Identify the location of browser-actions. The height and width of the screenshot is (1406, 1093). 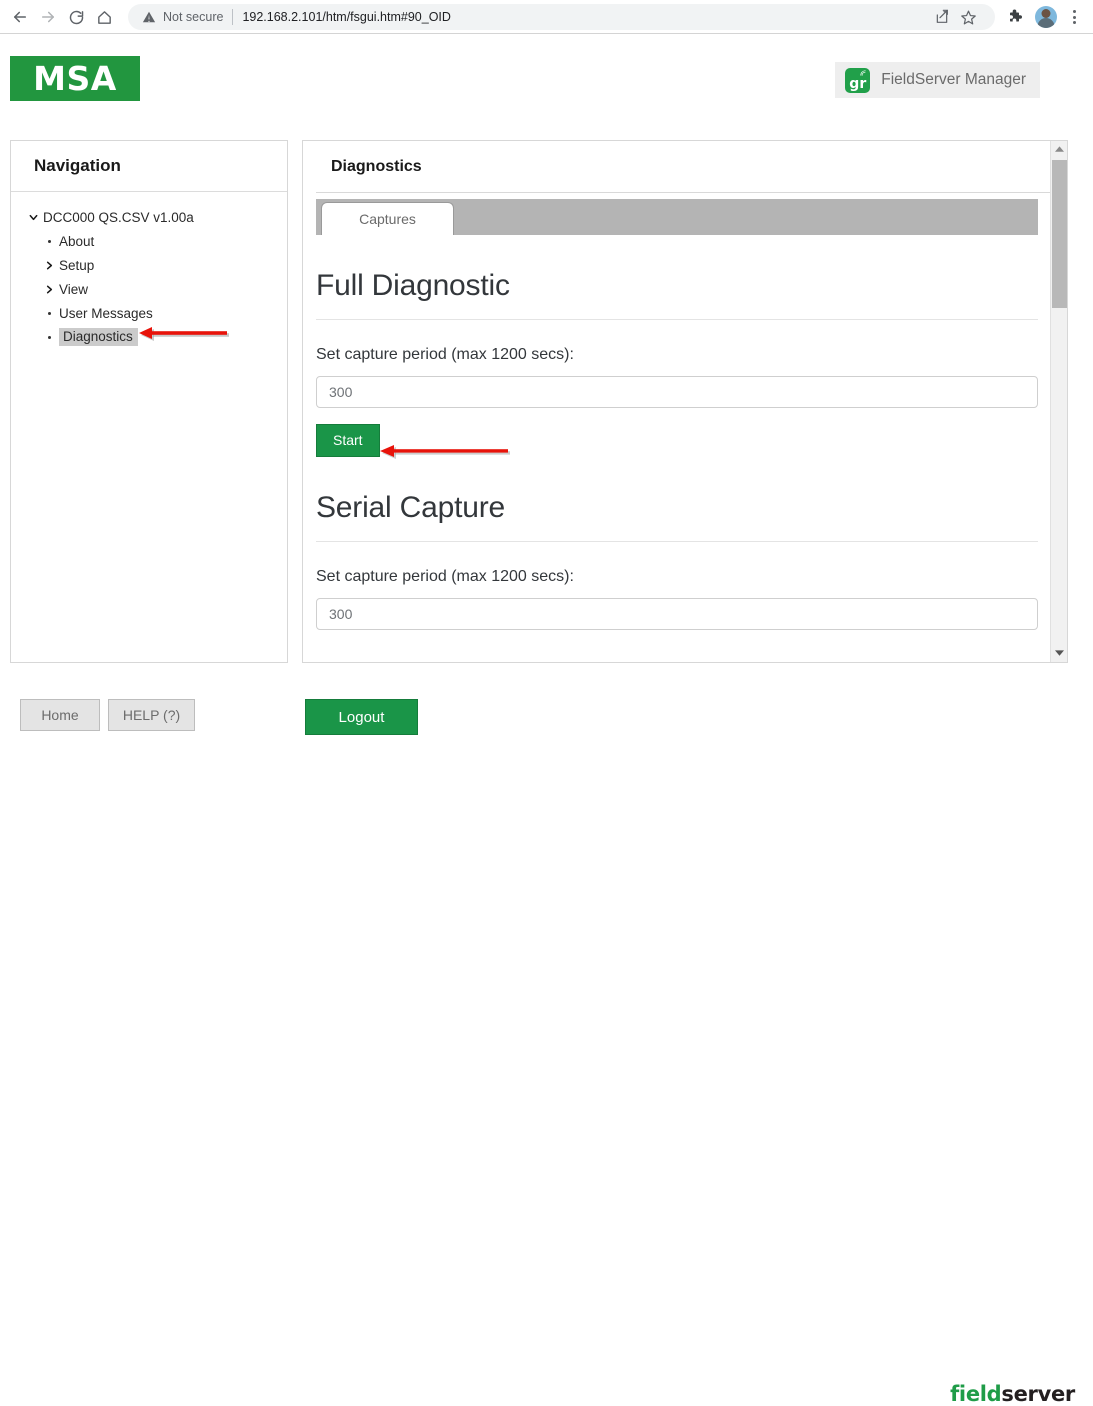
(1048, 17).